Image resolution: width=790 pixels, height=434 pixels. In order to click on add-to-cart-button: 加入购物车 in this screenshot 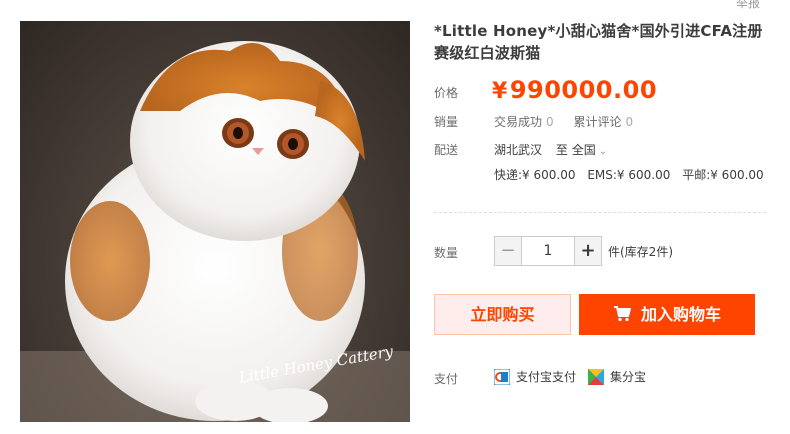, I will do `click(667, 314)`.